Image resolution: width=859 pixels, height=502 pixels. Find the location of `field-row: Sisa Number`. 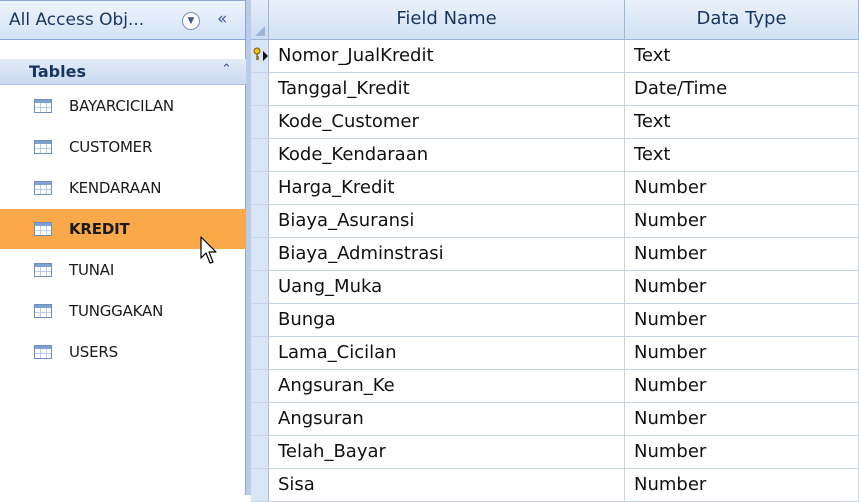

field-row: Sisa Number is located at coordinates (555, 485).